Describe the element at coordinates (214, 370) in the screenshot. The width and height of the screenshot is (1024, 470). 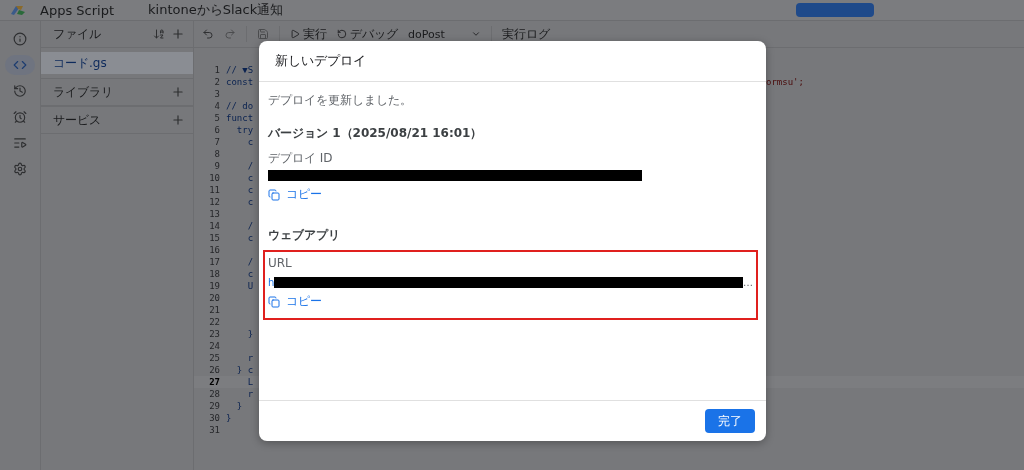
I see `line-number: 26` at that location.